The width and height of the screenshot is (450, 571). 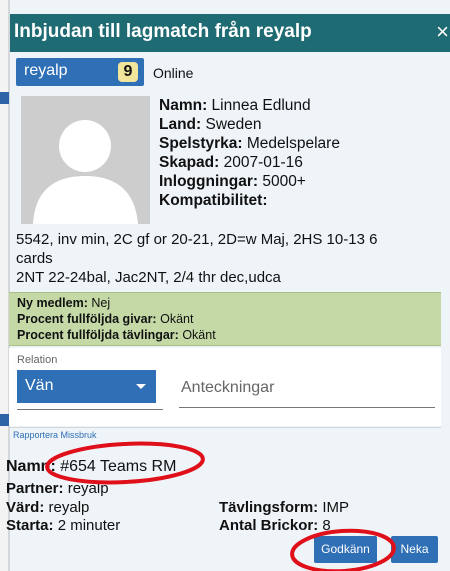 I want to click on dialog-titlebar: Inbjudan till lagmatch från reyalp ×, so click(x=230, y=33).